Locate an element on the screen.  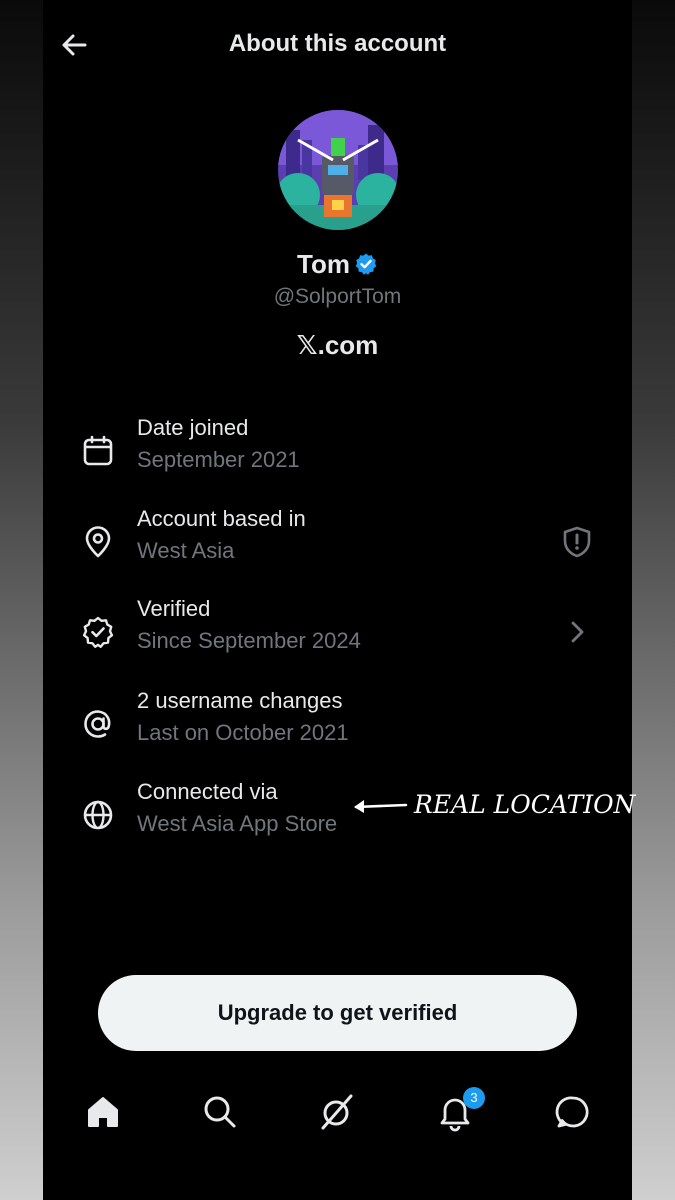
at-sign-icon is located at coordinates (98, 724).